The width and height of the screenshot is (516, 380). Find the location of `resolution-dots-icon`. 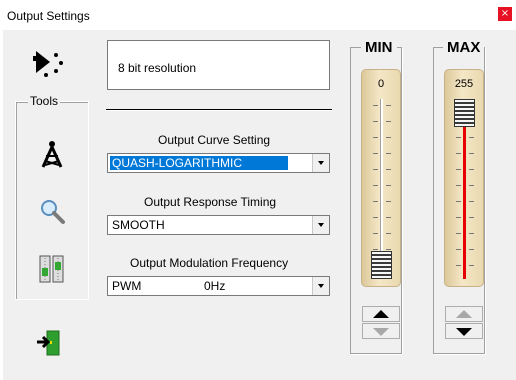

resolution-dots-icon is located at coordinates (48, 64).